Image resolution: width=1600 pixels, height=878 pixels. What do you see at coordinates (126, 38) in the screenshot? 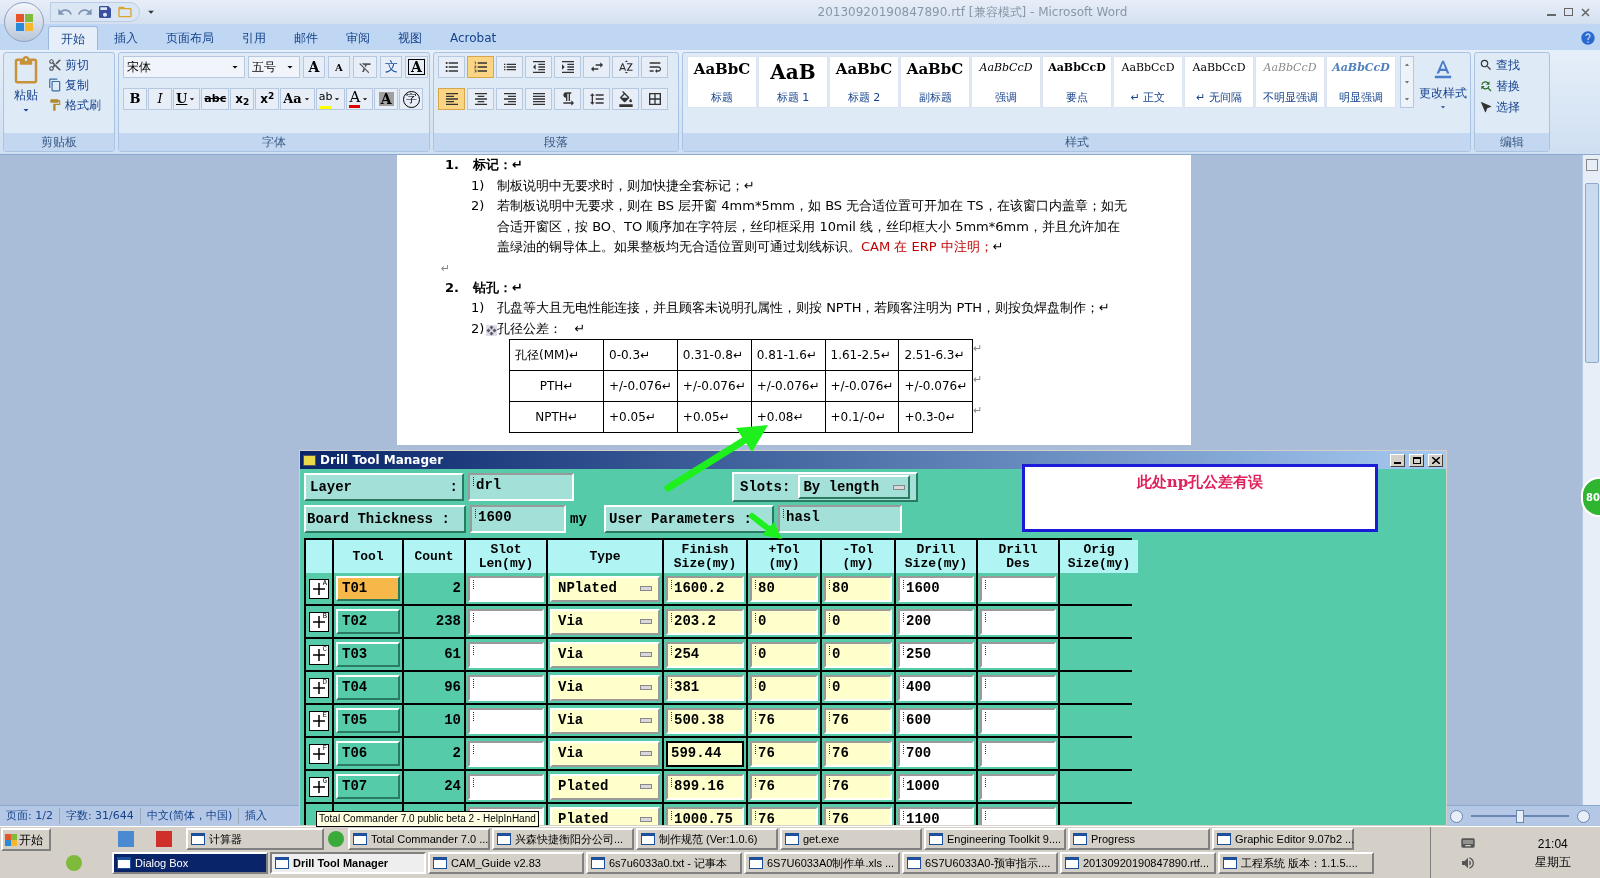
I see `ribbon-tab: 插入` at bounding box center [126, 38].